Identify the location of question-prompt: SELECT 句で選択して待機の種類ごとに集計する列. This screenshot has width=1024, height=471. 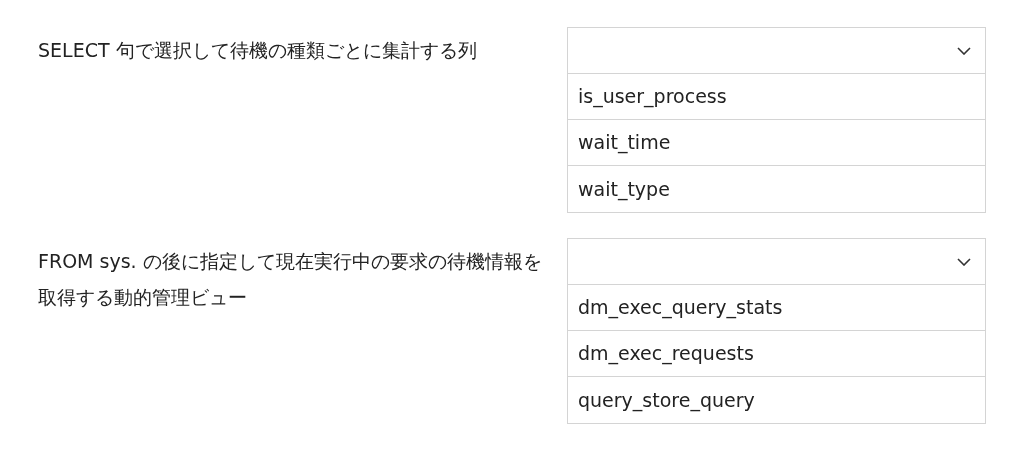
(258, 50).